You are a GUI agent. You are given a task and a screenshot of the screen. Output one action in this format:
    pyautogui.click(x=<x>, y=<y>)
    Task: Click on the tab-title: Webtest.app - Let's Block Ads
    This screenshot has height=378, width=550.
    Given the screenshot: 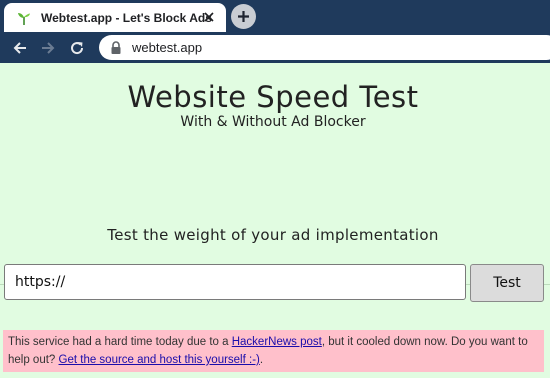 What is the action you would take?
    pyautogui.click(x=126, y=17)
    